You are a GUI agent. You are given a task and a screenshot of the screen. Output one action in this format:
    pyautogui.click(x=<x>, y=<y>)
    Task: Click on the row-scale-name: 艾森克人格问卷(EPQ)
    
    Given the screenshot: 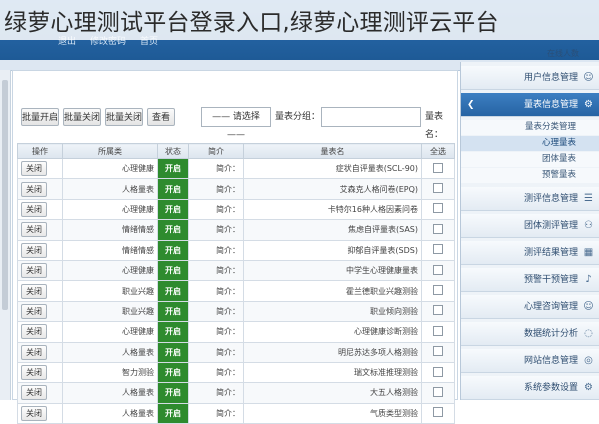 What is the action you would take?
    pyautogui.click(x=332, y=189)
    